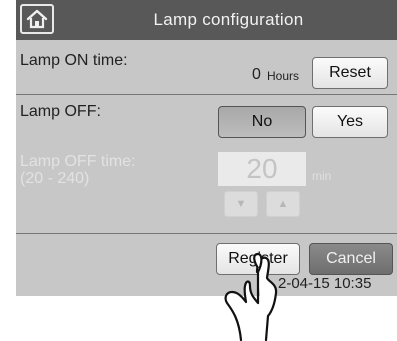 Image resolution: width=397 pixels, height=341 pixels. What do you see at coordinates (322, 176) in the screenshot?
I see `lamp-off-time-unit: min` at bounding box center [322, 176].